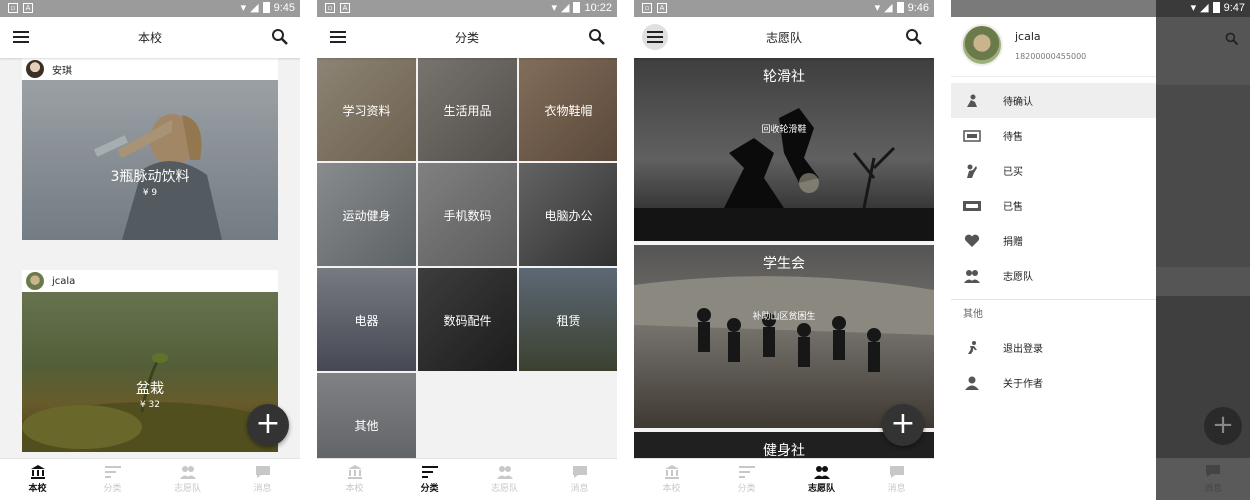 This screenshot has width=1250, height=500. Describe the element at coordinates (1018, 277) in the screenshot. I see `drawer-item-label: 志愿队` at that location.